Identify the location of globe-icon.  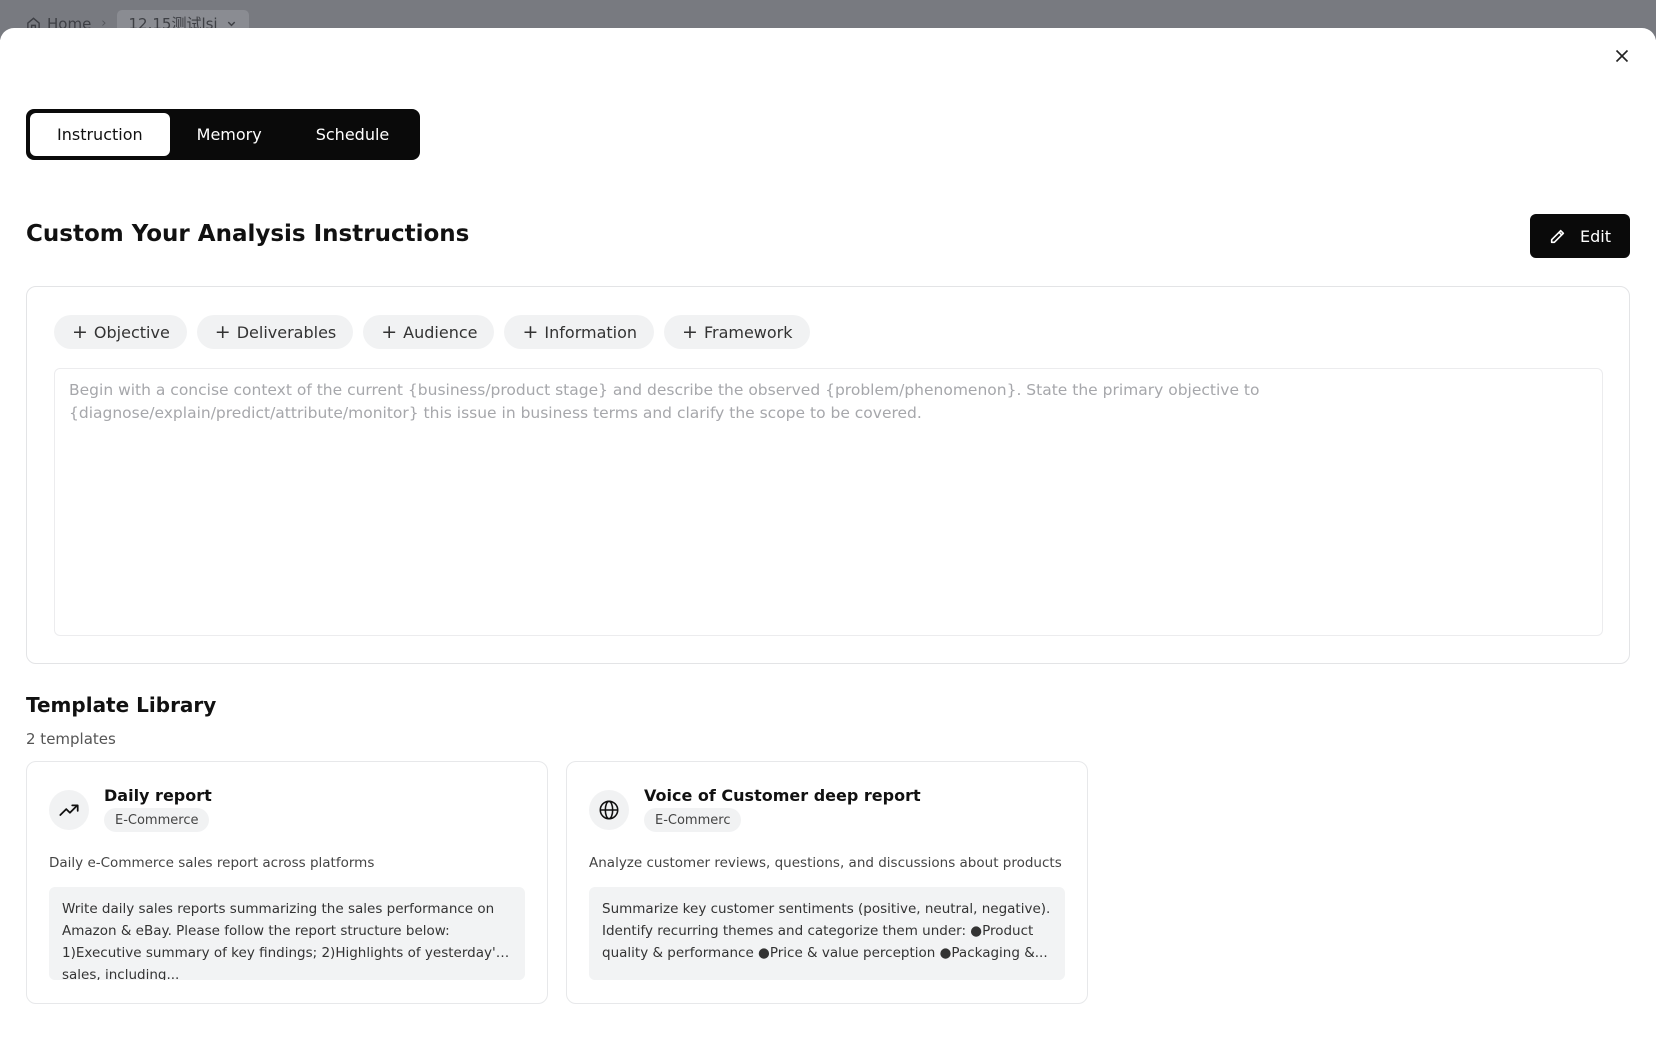
(609, 810).